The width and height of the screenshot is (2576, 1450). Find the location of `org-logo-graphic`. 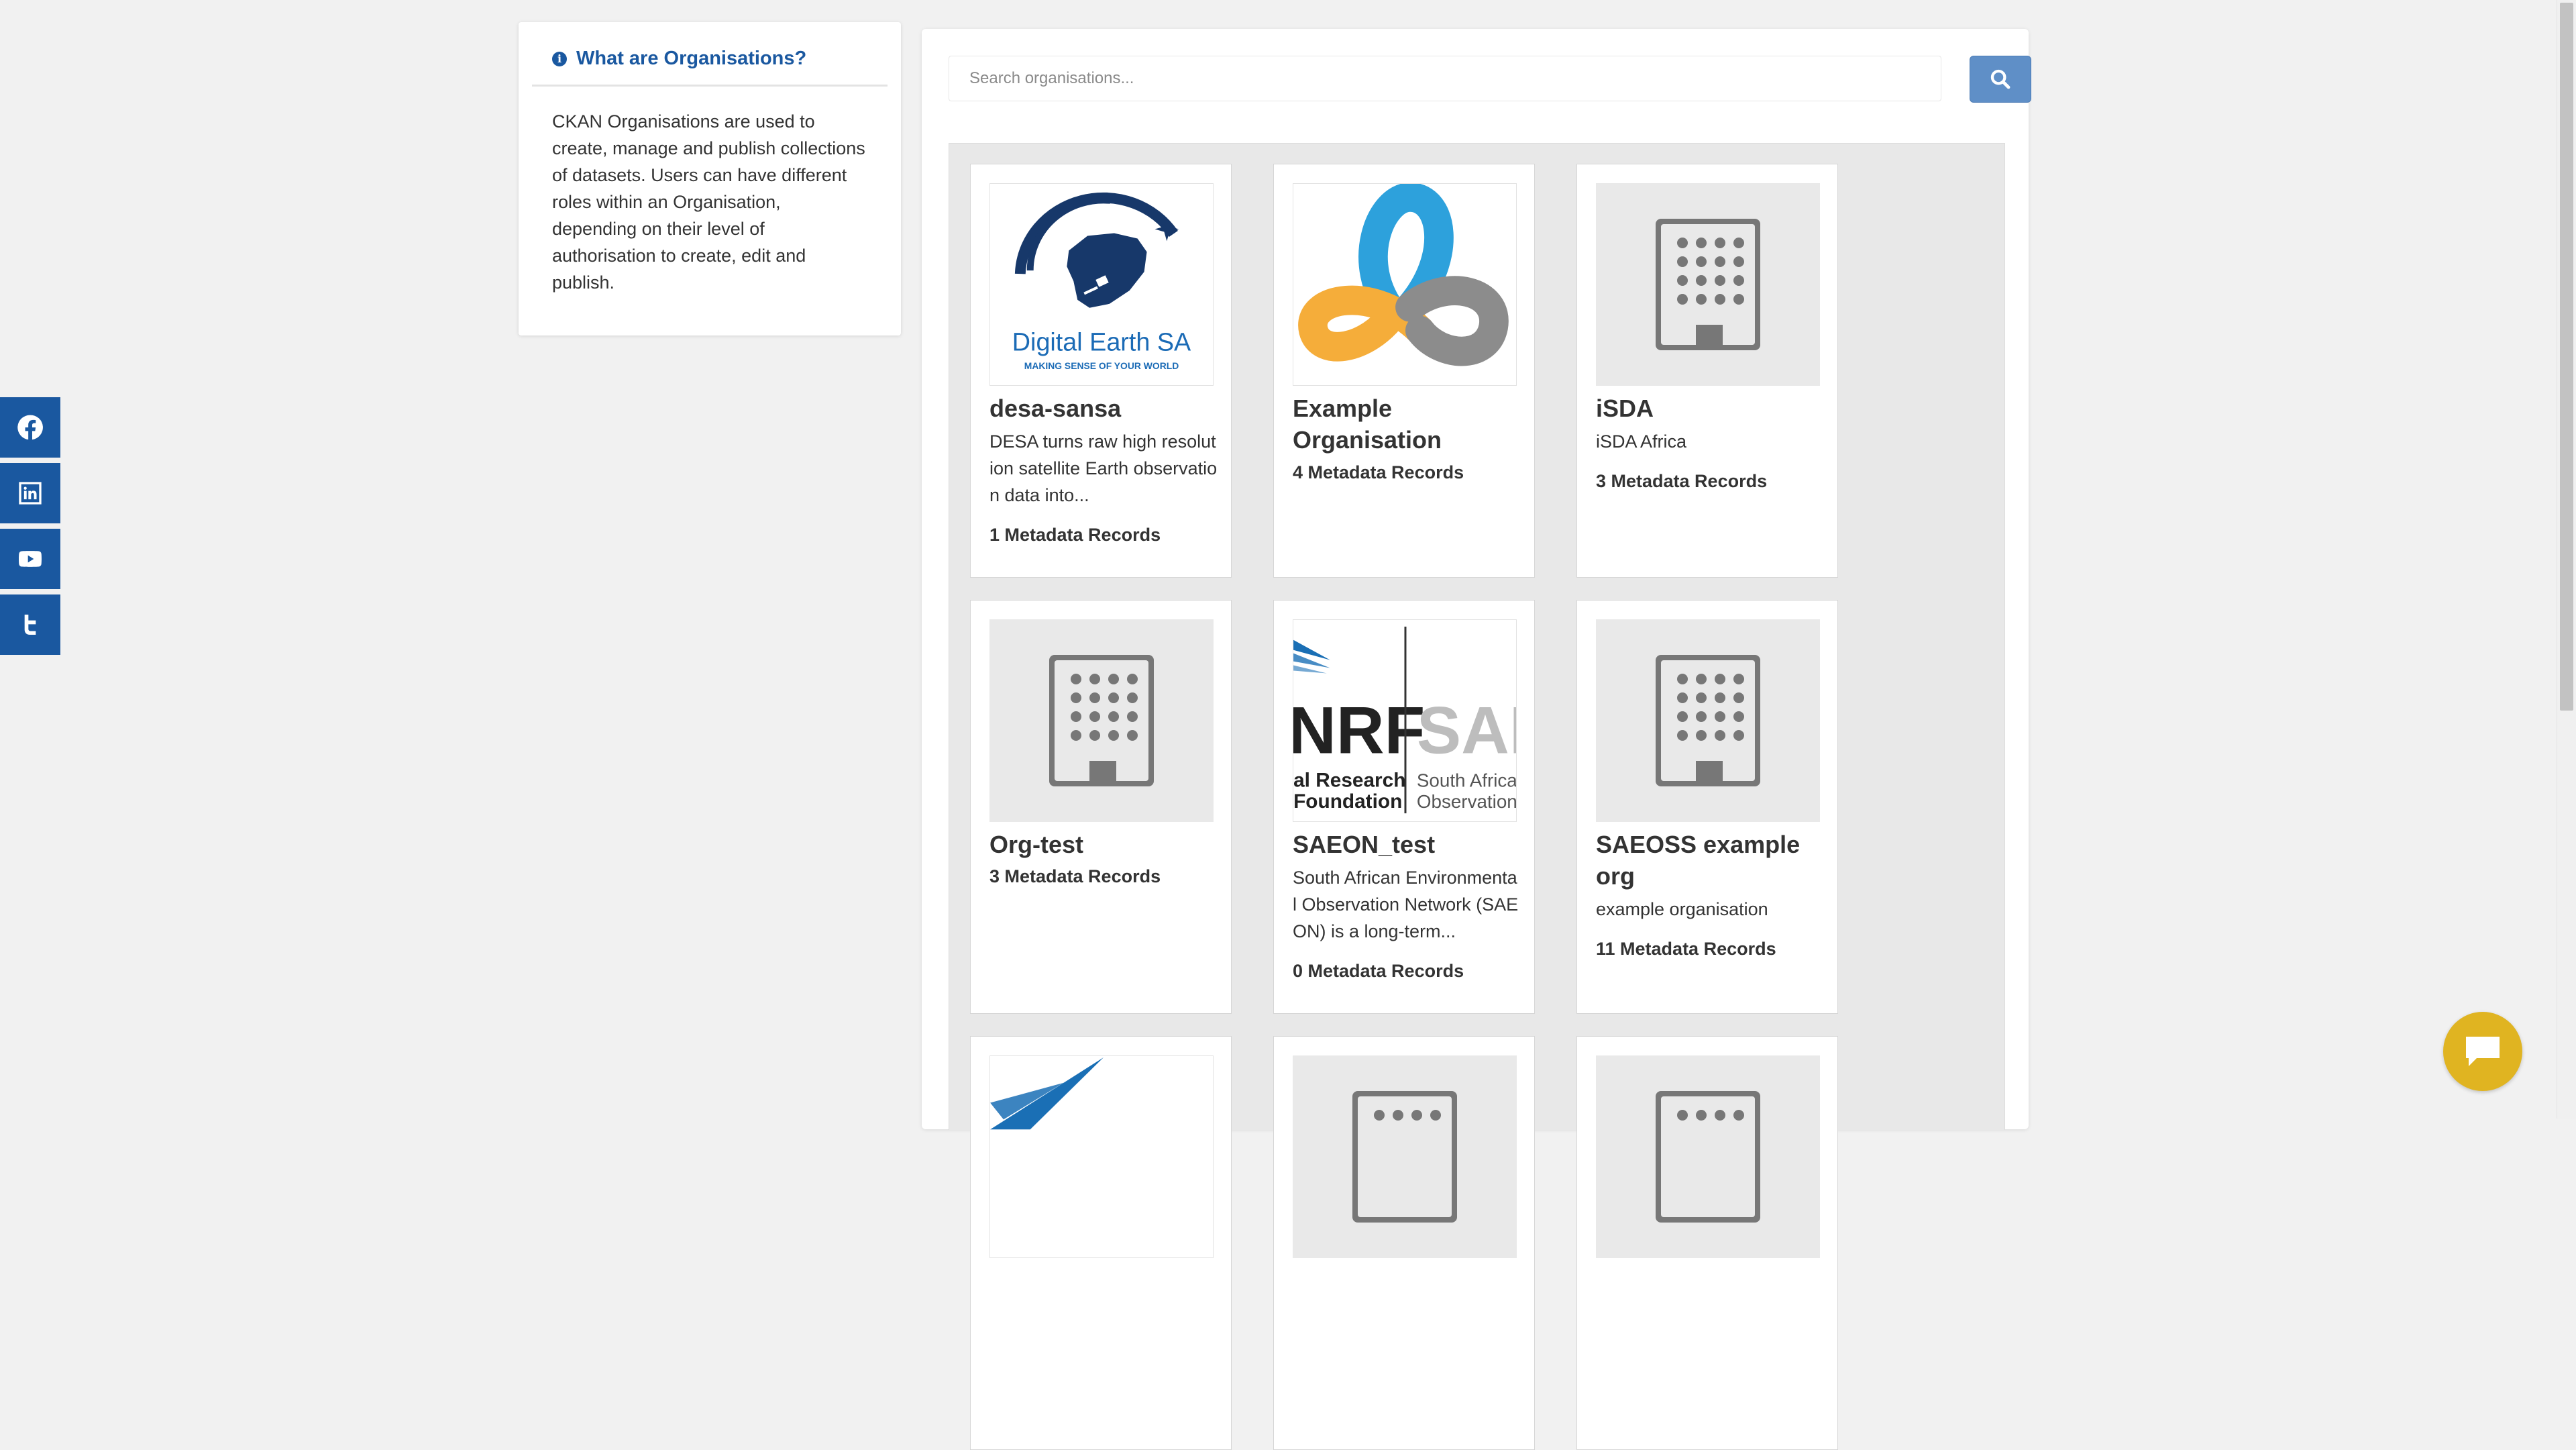

org-logo-graphic is located at coordinates (1047, 1093).